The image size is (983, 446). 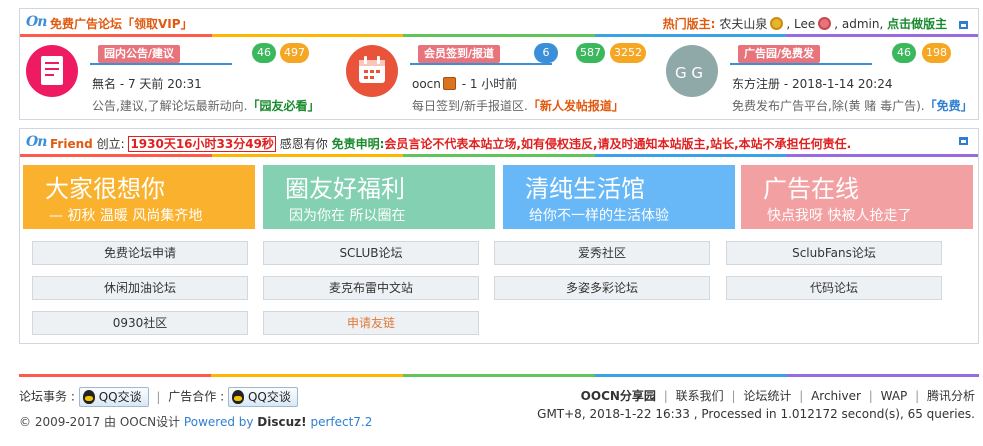 What do you see at coordinates (206, 106) in the screenshot?
I see `forum-description: 公告,建议,了解论坛最新动向.「园友必看」` at bounding box center [206, 106].